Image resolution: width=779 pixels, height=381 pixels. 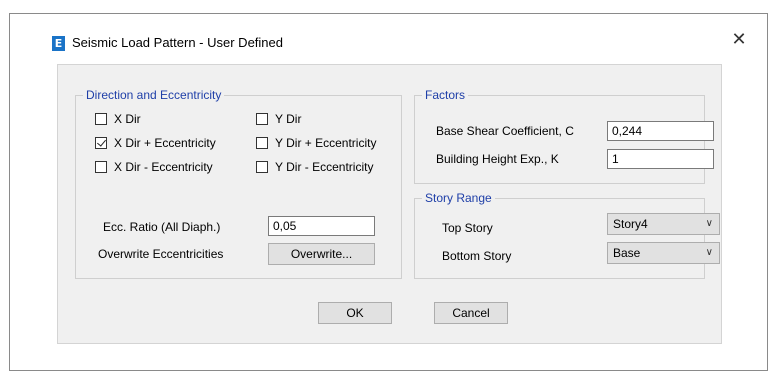 I want to click on bottom-story-label: Bottom Story, so click(x=477, y=256).